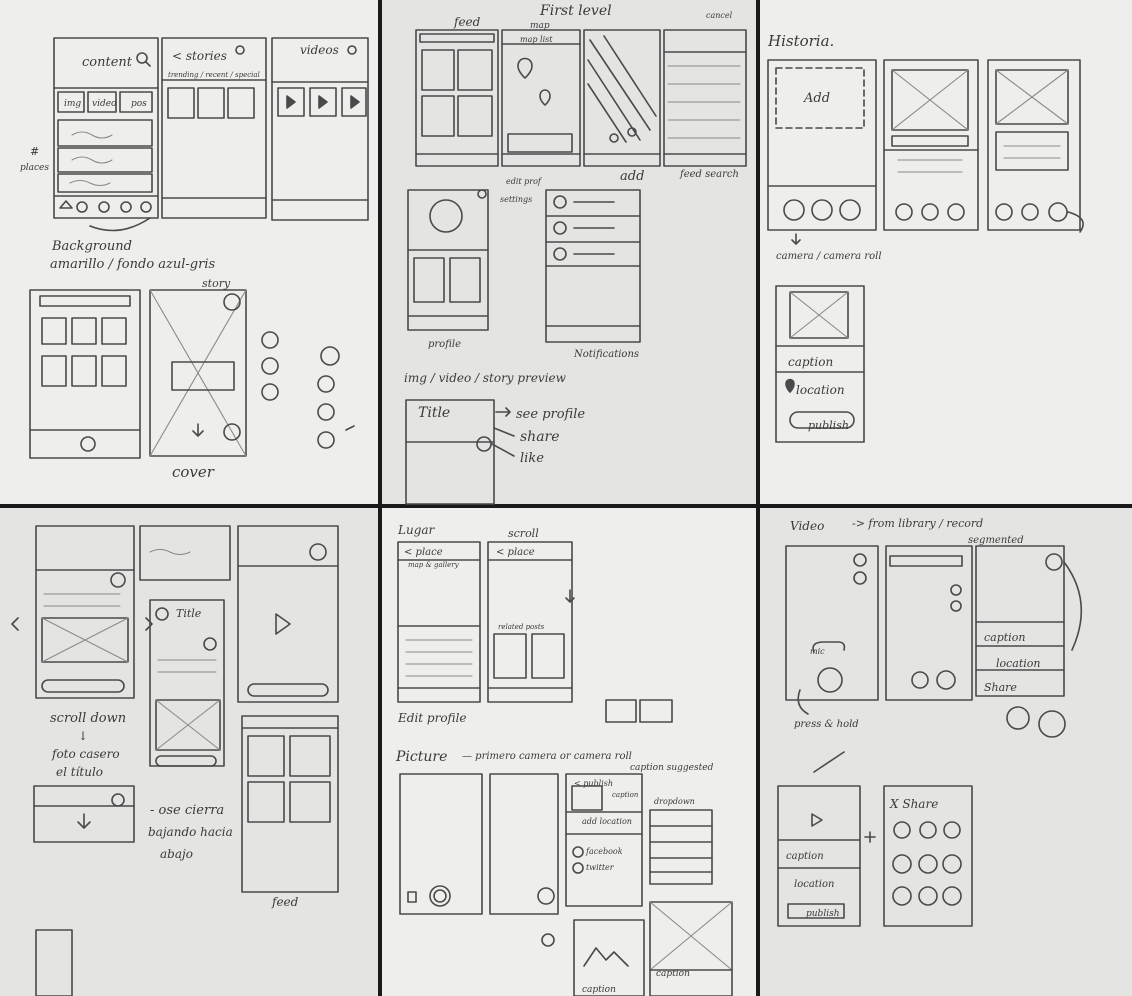 The image size is (1132, 996). Describe the element at coordinates (139, 104) in the screenshot. I see `handwritten-note: pos` at that location.